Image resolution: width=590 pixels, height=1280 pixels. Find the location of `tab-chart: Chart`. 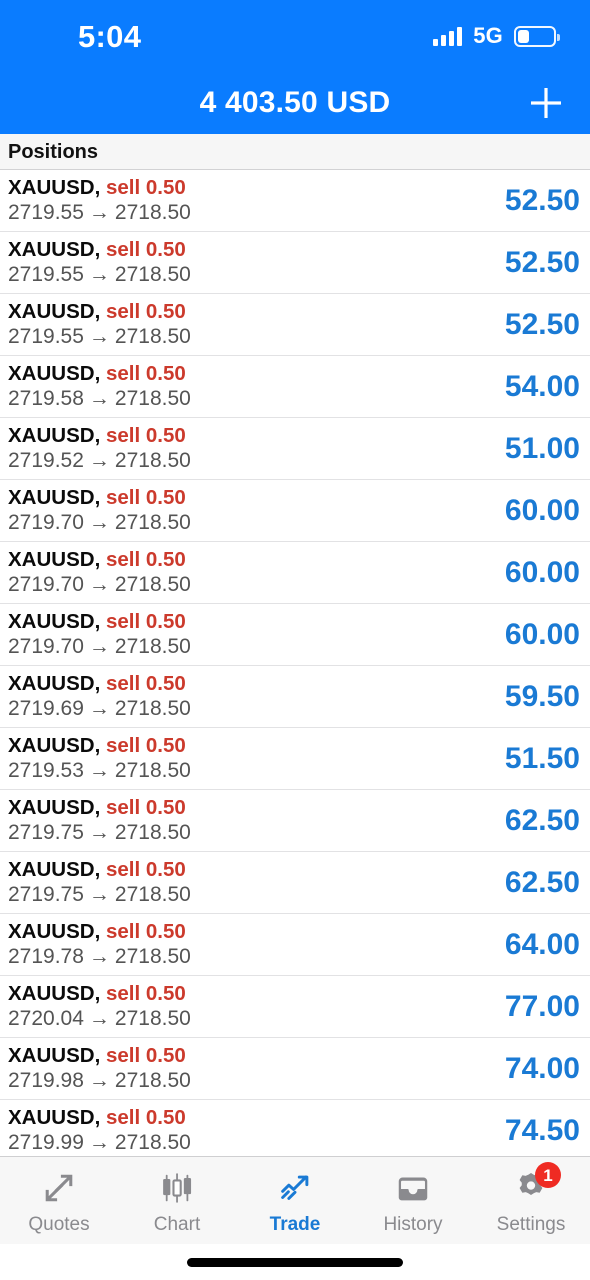

tab-chart: Chart is located at coordinates (177, 1200).